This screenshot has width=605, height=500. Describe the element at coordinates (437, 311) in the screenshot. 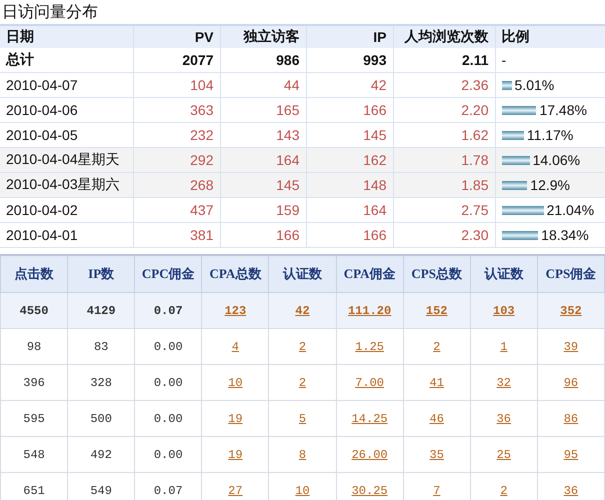

I see `table-link: 152` at that location.